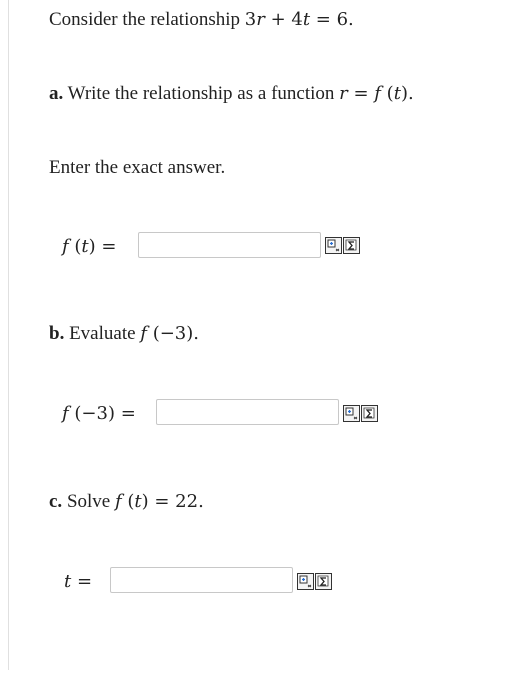  What do you see at coordinates (82, 581) in the screenshot?
I see `label-equals: =` at bounding box center [82, 581].